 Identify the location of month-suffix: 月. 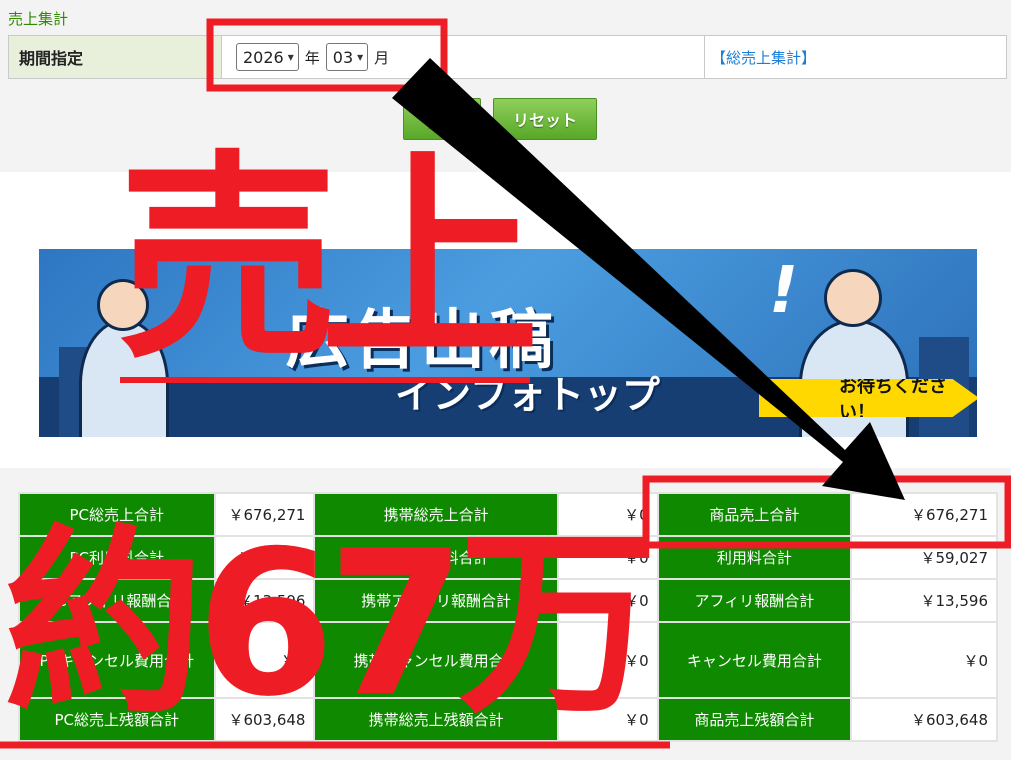
(382, 57).